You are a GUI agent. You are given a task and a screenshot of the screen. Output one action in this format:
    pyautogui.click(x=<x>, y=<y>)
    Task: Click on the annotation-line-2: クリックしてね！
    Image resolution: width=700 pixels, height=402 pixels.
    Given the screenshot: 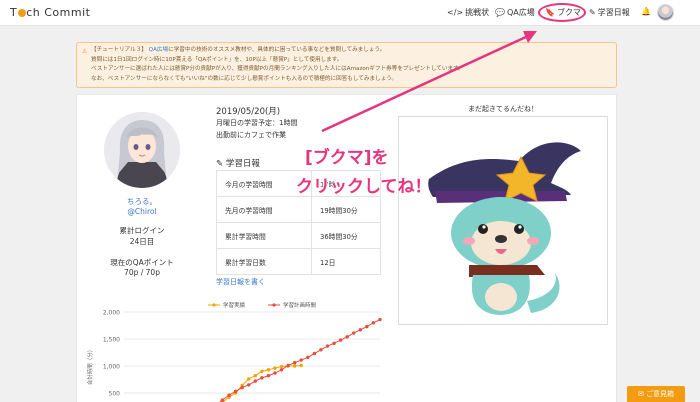 What is the action you would take?
    pyautogui.click(x=364, y=187)
    